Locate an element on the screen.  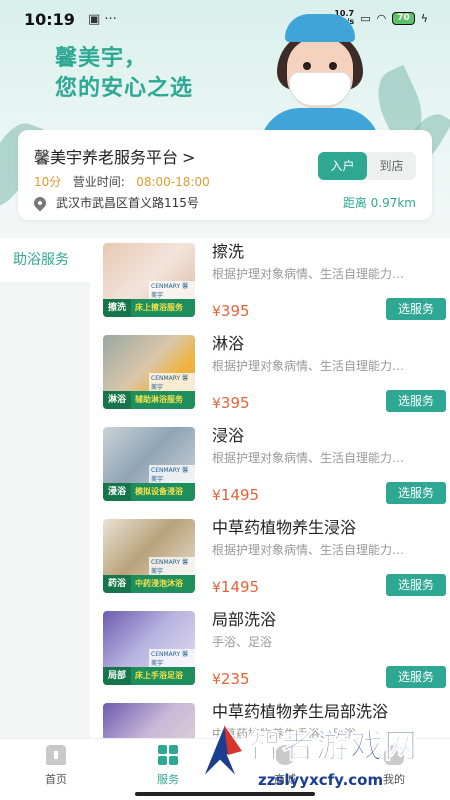
thumb-tag-text: 辅助淋浴服务 is located at coordinates (159, 399).